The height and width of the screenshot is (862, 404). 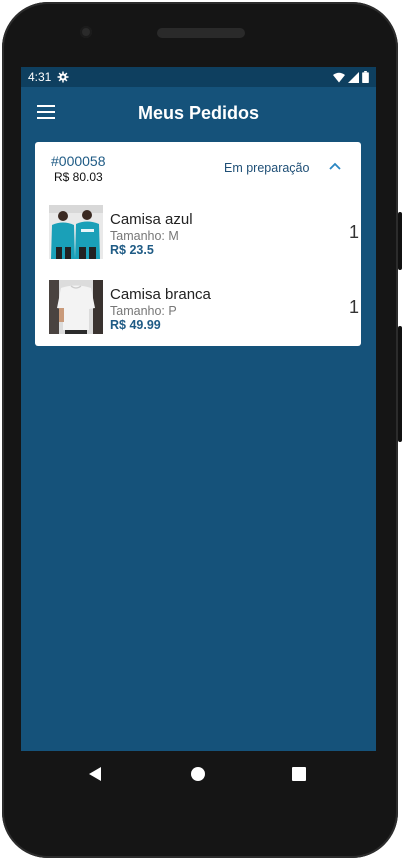 What do you see at coordinates (198, 167) in the screenshot?
I see `order-header: #000058 R$ 80.03 Em preparação` at bounding box center [198, 167].